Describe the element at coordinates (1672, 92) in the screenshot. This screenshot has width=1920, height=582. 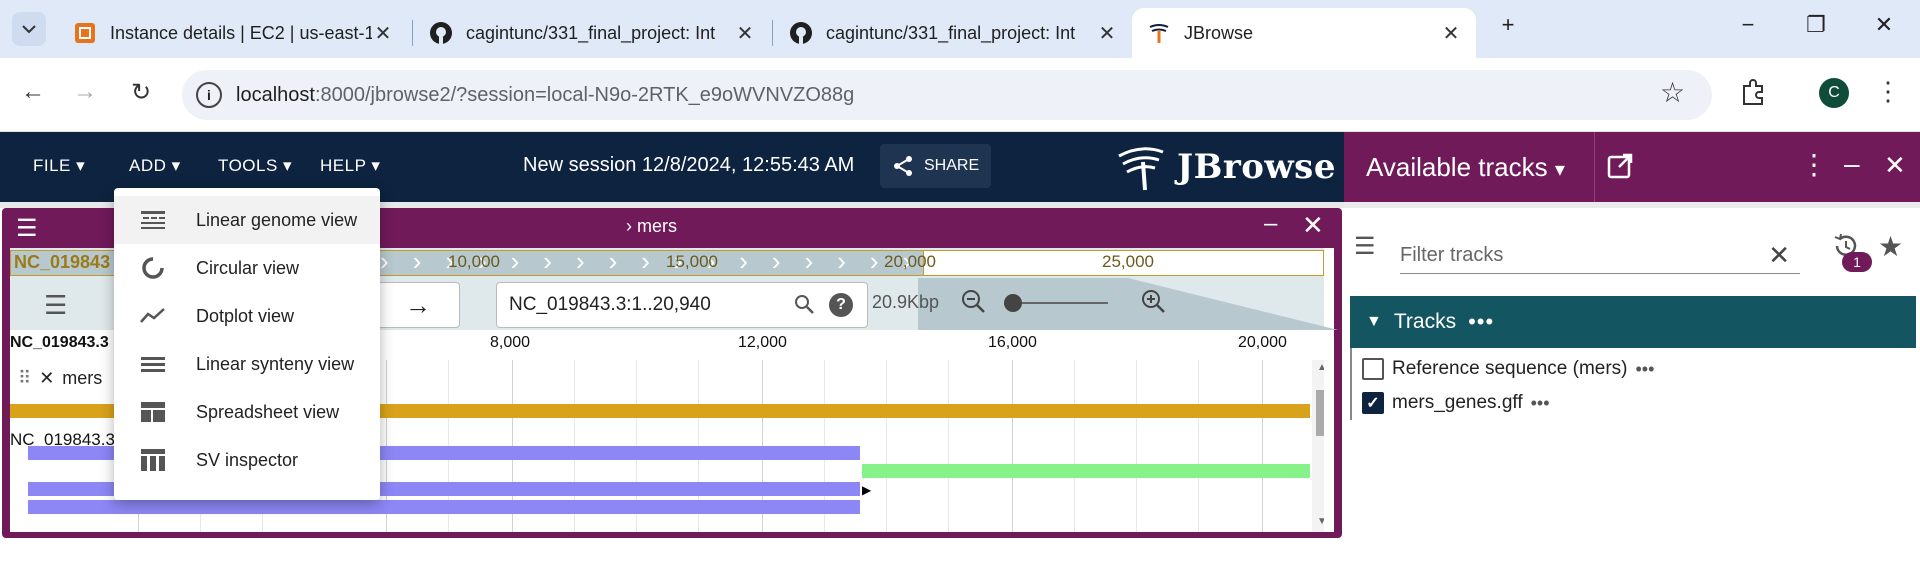
I see `bookmark-star-icon: ☆` at that location.